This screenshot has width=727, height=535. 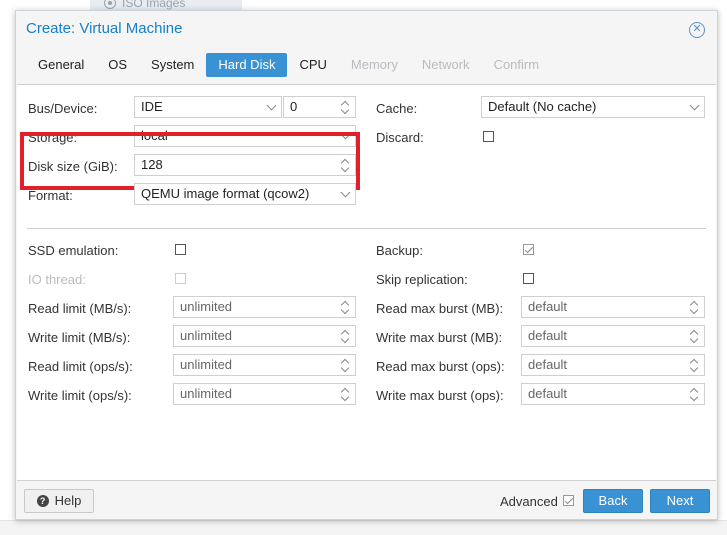 What do you see at coordinates (68, 500) in the screenshot?
I see `help-button-label: Help` at bounding box center [68, 500].